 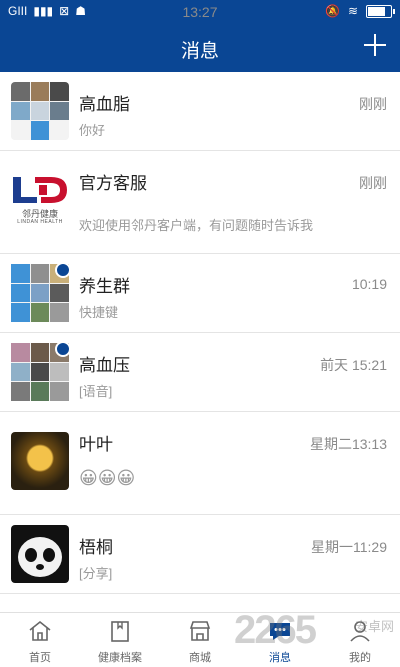 I want to click on add-icon, so click(x=375, y=45).